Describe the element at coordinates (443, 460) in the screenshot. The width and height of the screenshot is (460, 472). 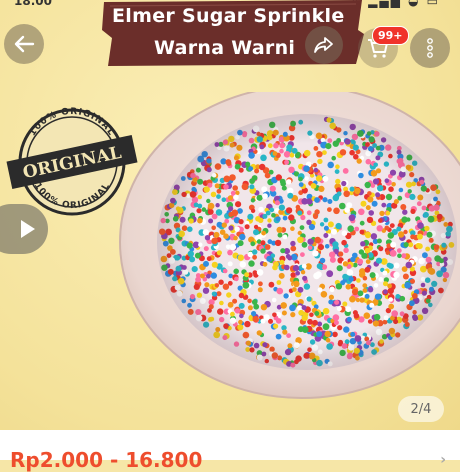
I see `chevron-icon: ›` at that location.